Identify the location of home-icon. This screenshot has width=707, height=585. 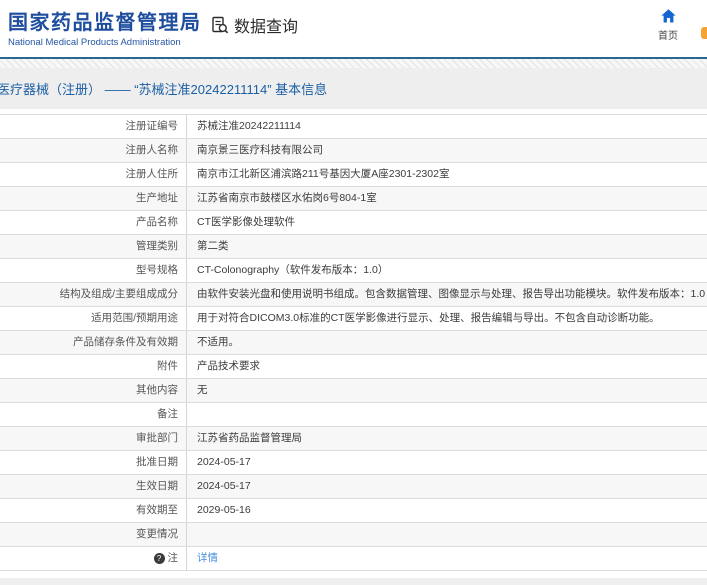
(668, 16).